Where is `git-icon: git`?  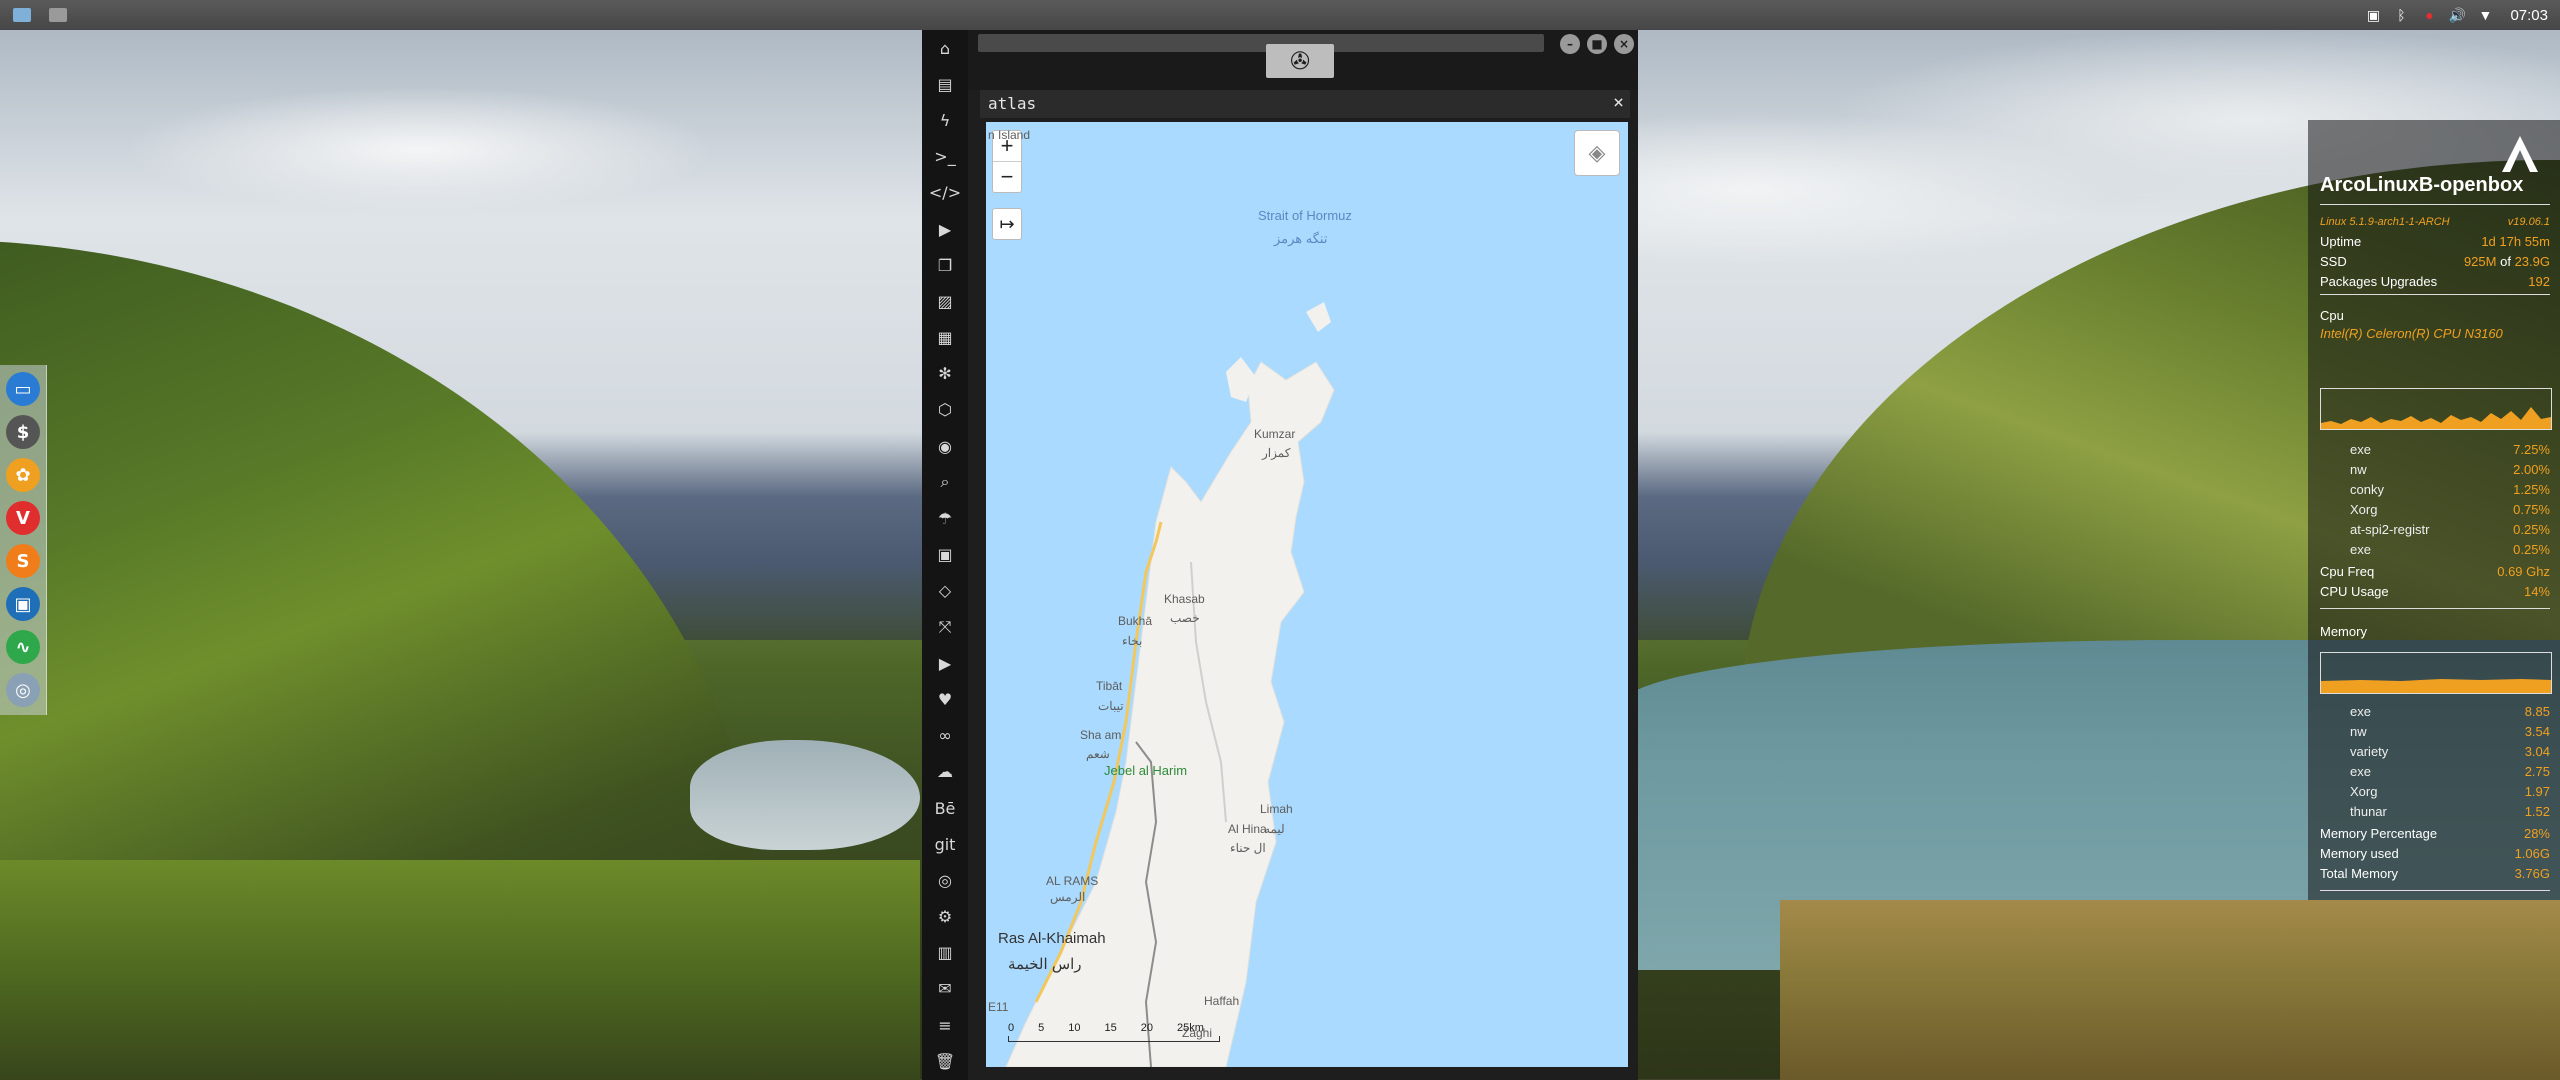
git-icon: git is located at coordinates (945, 844).